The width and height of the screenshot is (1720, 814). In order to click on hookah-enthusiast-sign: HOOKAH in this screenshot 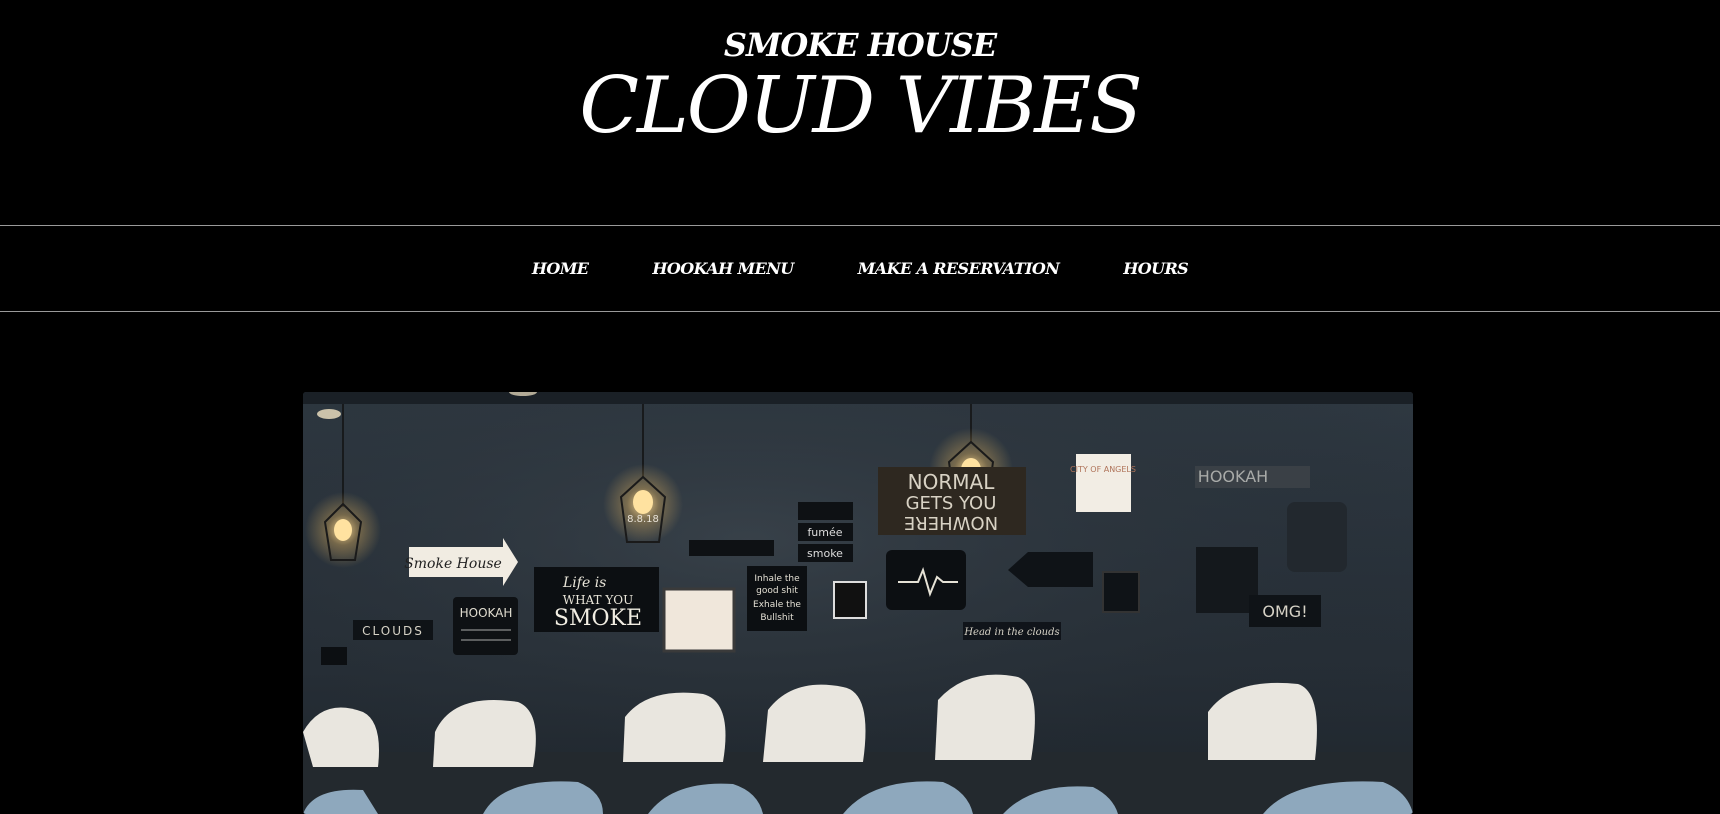, I will do `click(485, 626)`.